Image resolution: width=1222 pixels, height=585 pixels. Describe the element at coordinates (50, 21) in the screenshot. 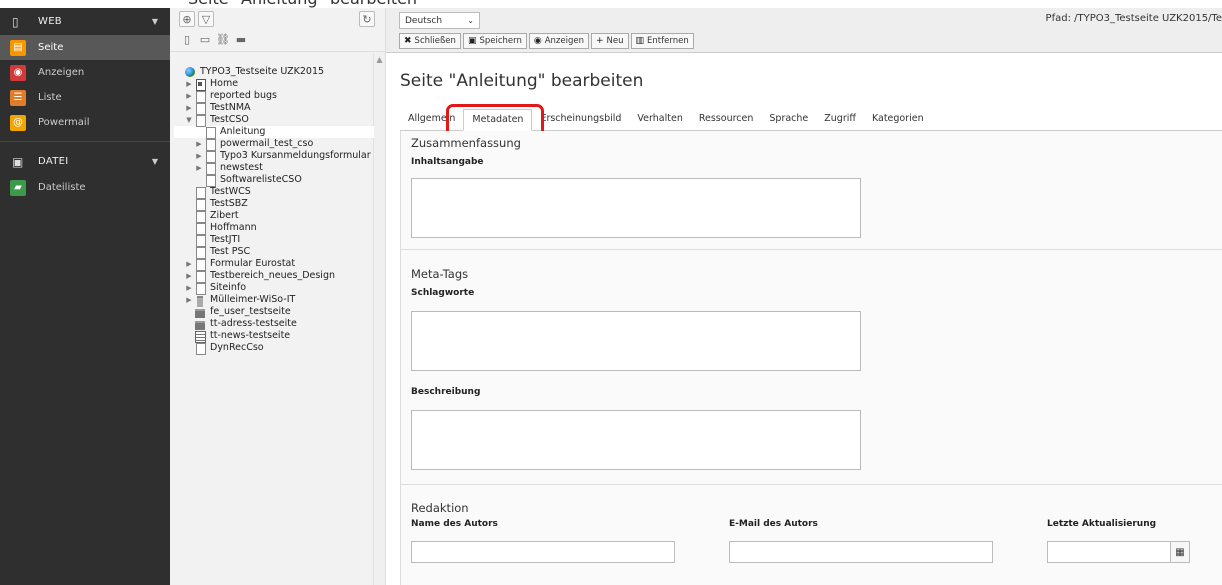

I see `menu-group-label: WEB` at that location.